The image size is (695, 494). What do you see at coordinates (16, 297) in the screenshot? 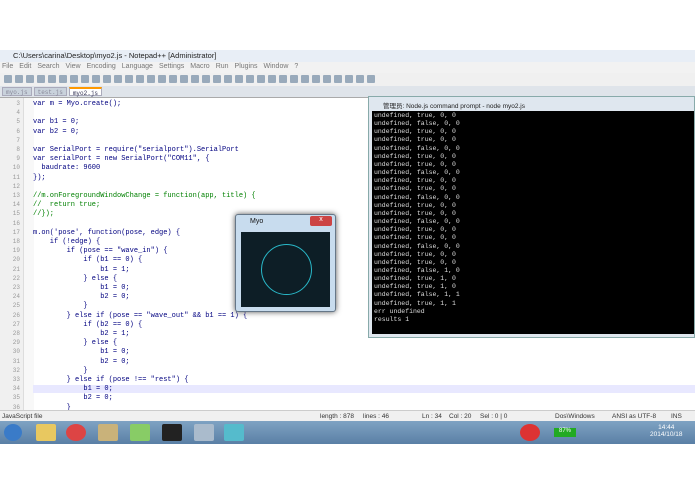
I see `line-number: 24` at bounding box center [16, 297].